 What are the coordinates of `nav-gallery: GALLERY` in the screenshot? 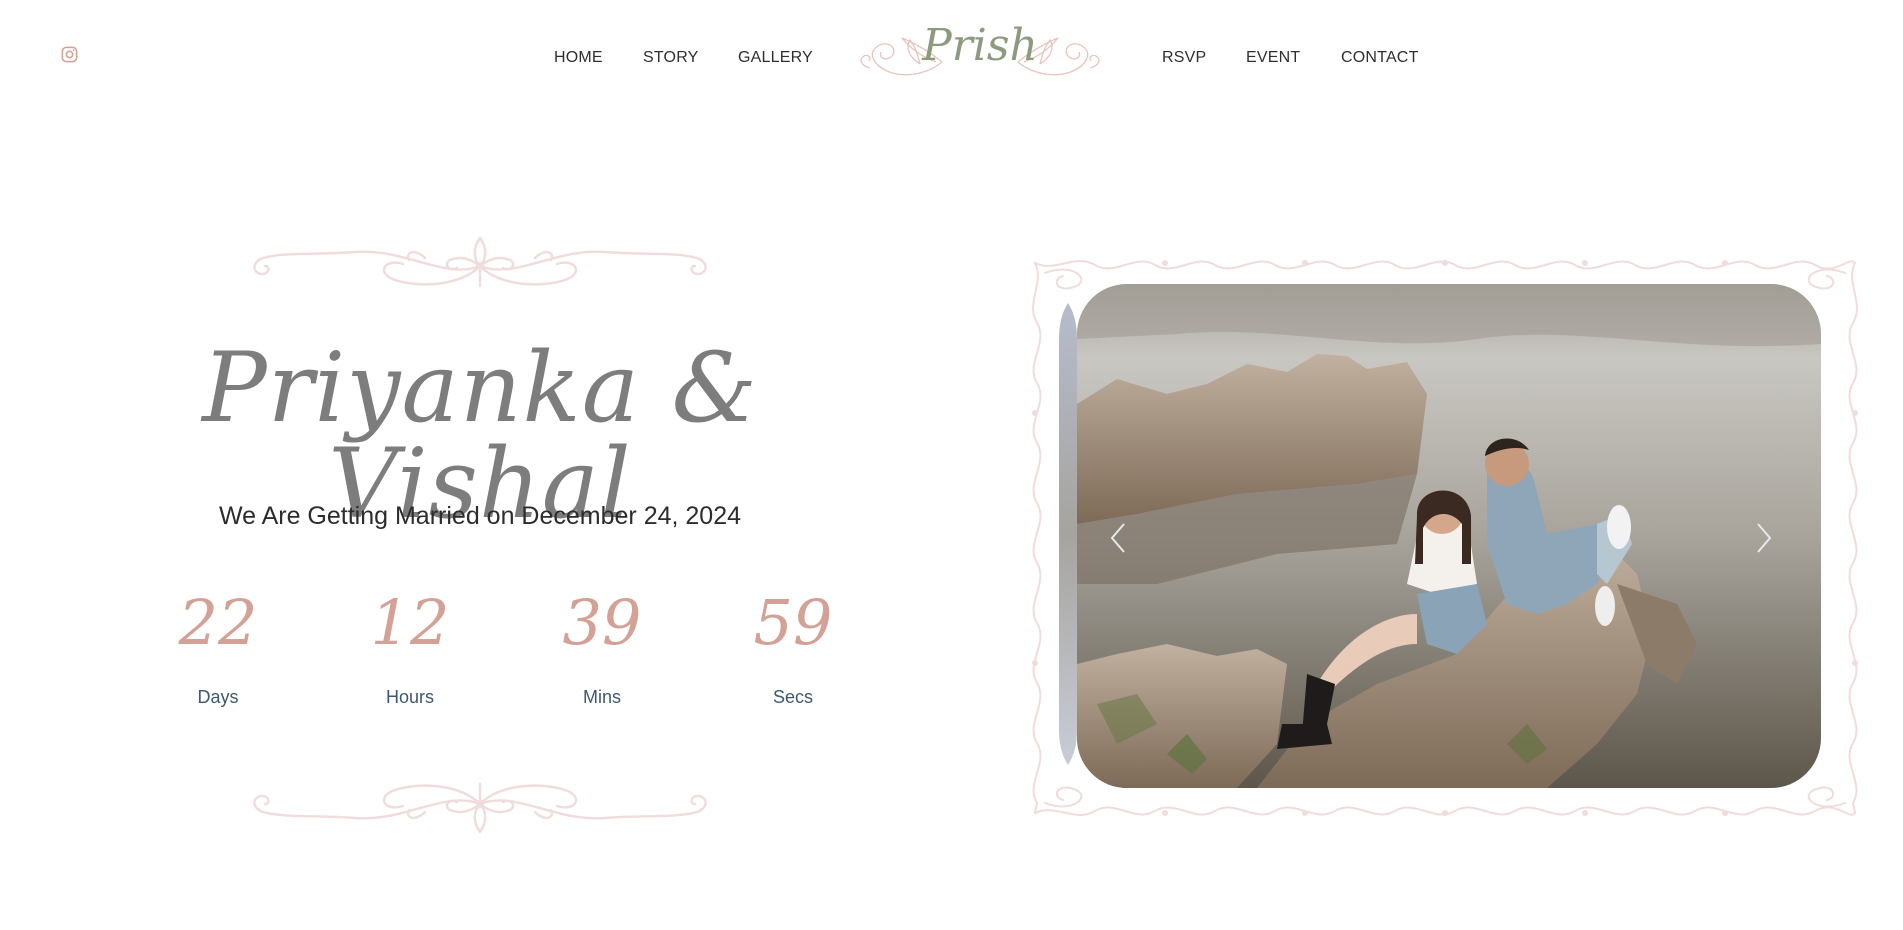 It's located at (775, 58).